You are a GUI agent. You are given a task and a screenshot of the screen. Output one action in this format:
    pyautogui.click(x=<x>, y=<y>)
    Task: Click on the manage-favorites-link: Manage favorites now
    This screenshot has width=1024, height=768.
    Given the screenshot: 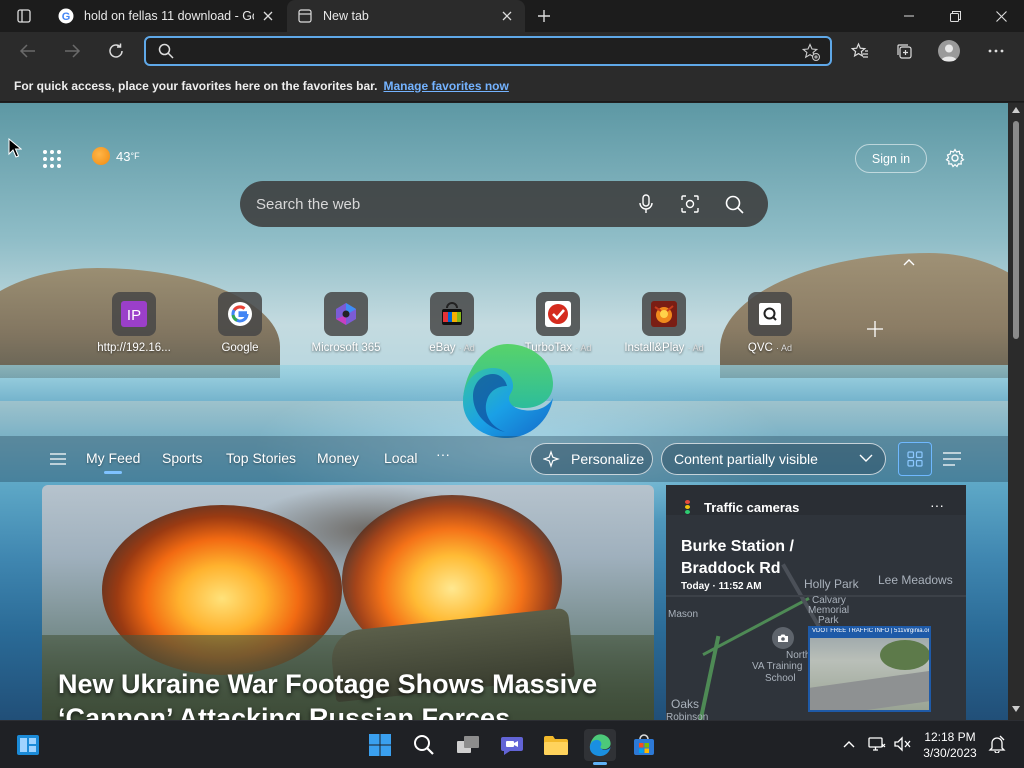 What is the action you would take?
    pyautogui.click(x=445, y=86)
    